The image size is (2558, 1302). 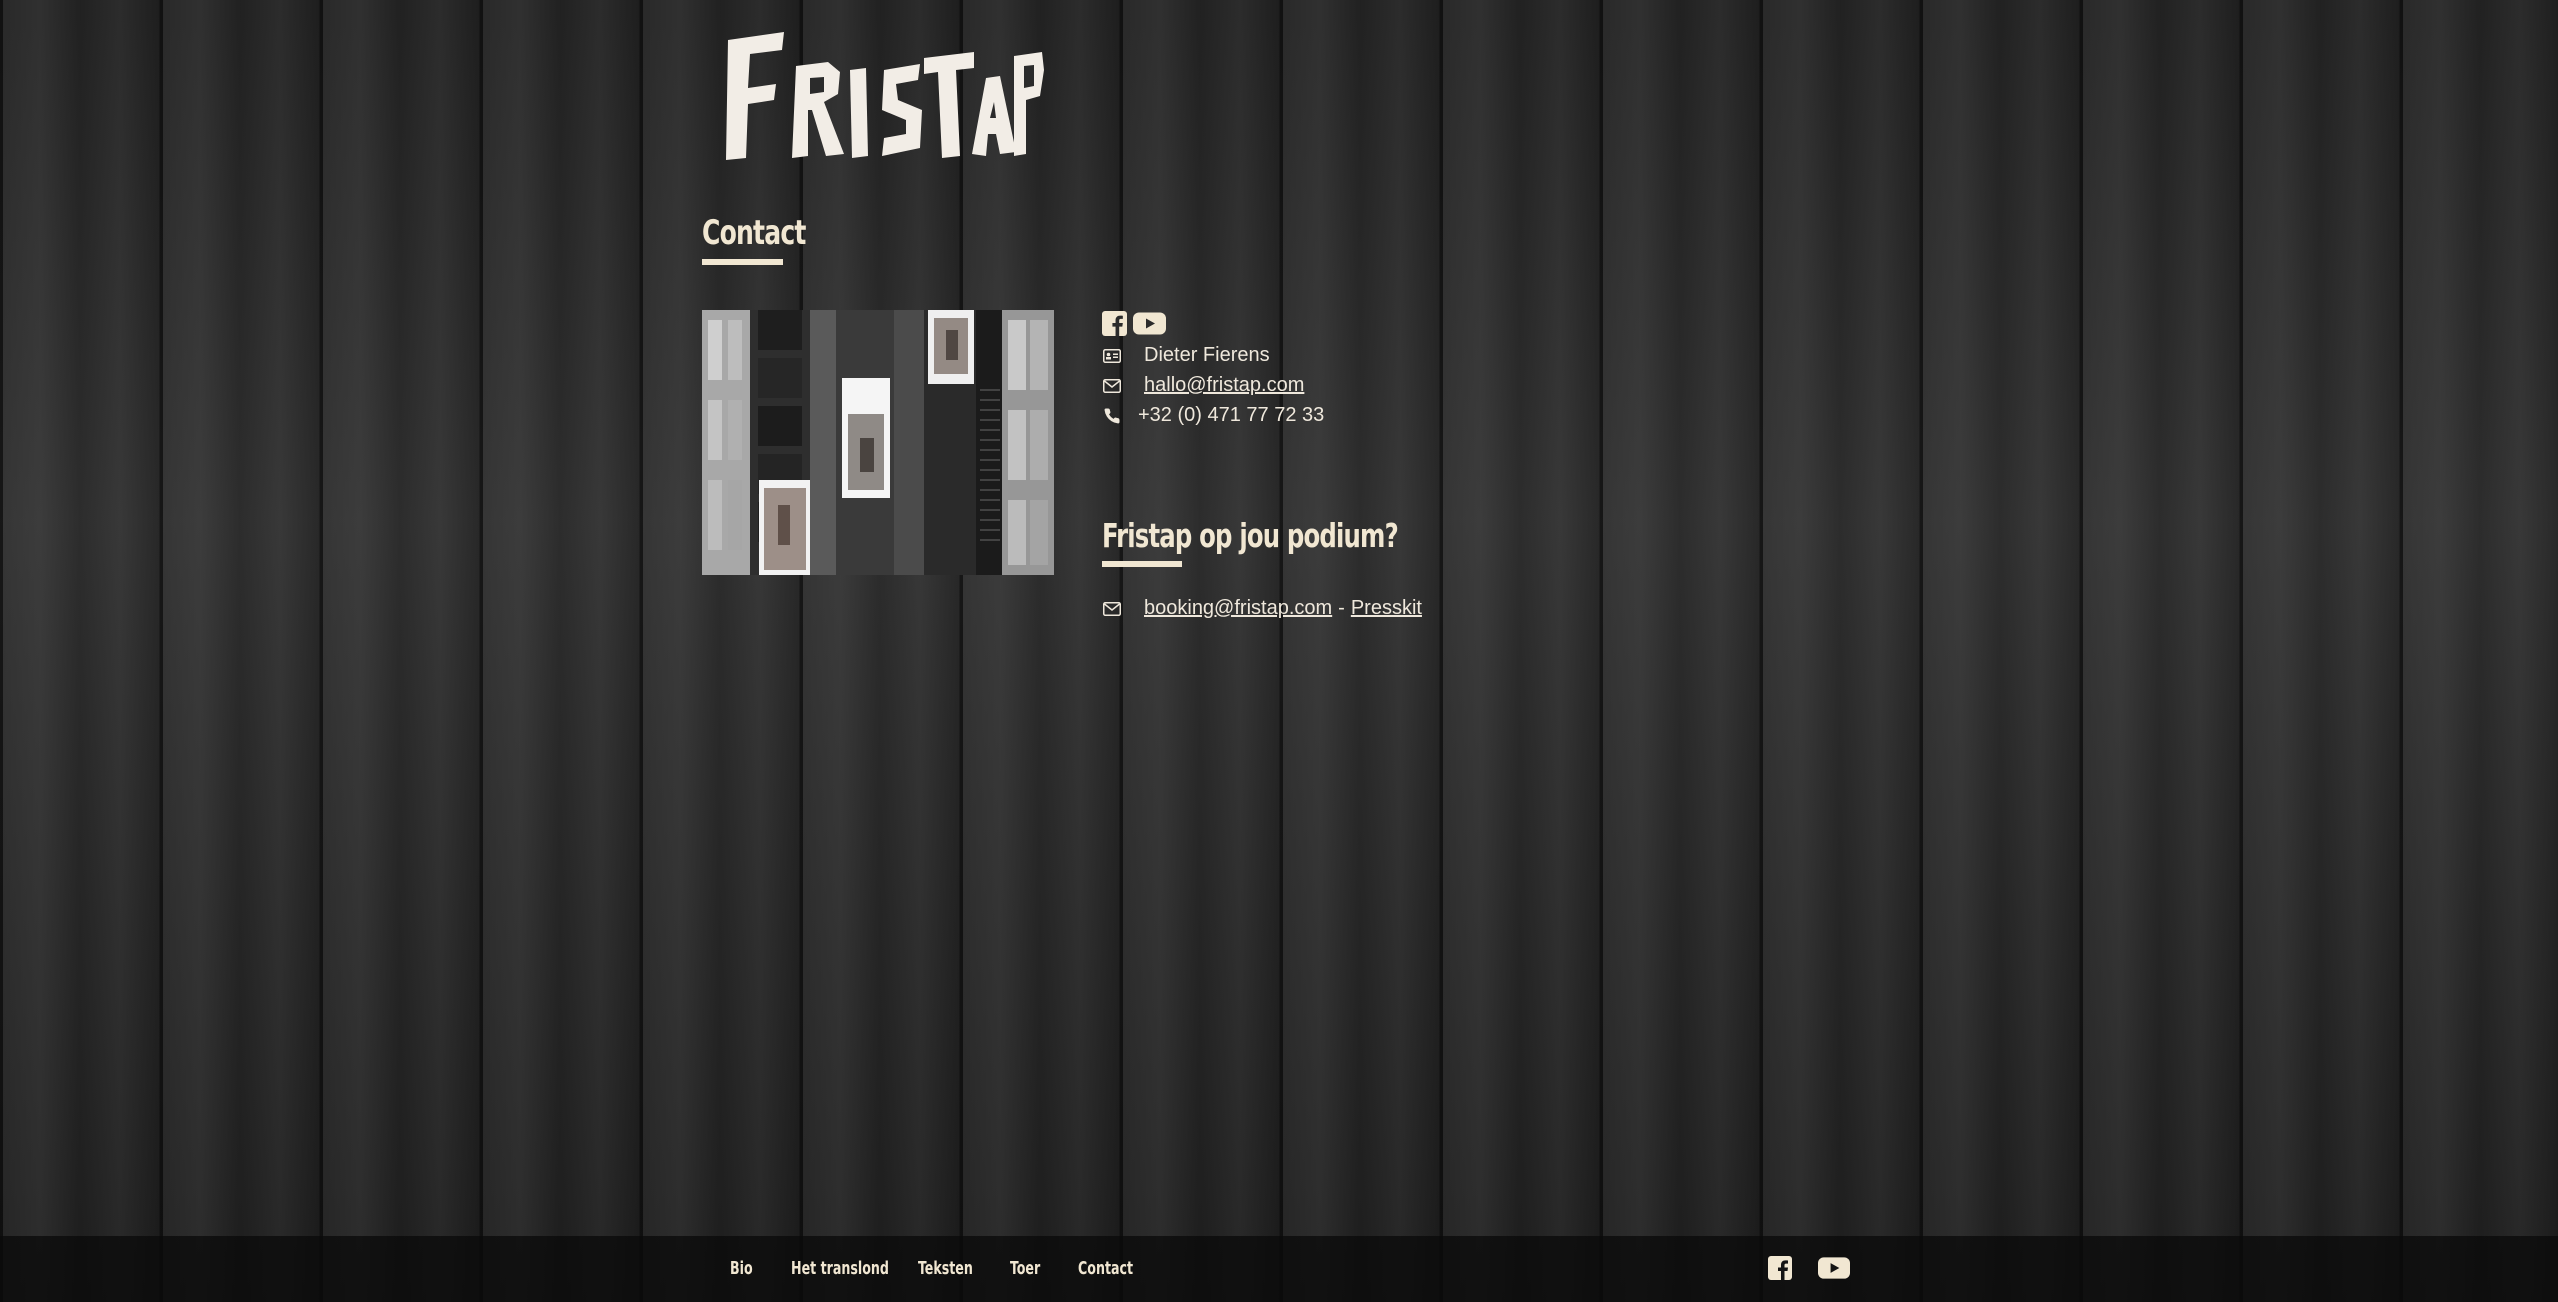 What do you see at coordinates (1112, 356) in the screenshot?
I see `id-card-icon` at bounding box center [1112, 356].